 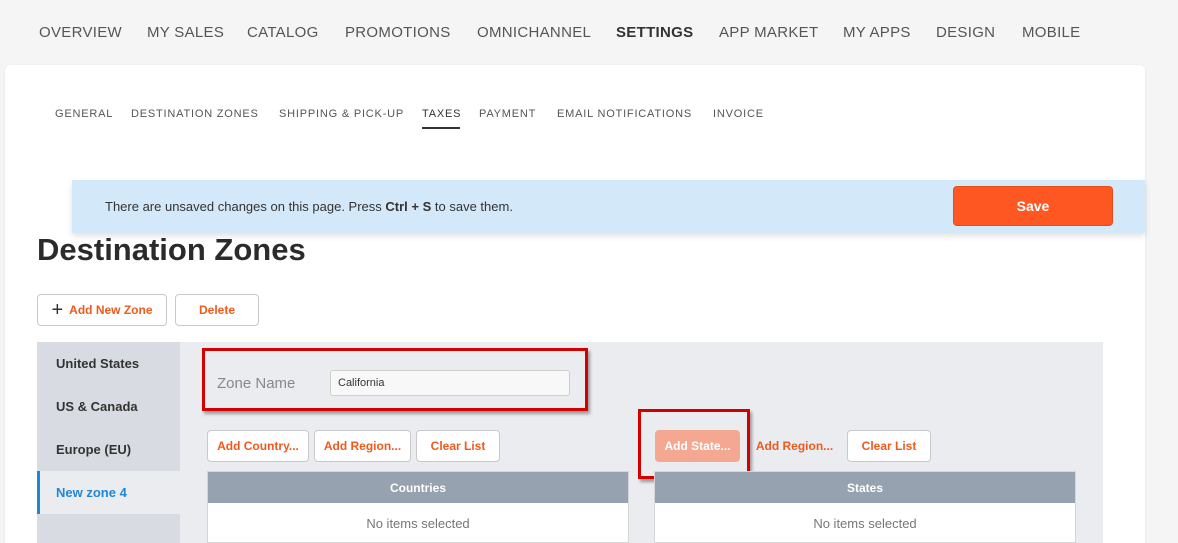 What do you see at coordinates (768, 32) in the screenshot?
I see `nav-app-market: APP MARKET` at bounding box center [768, 32].